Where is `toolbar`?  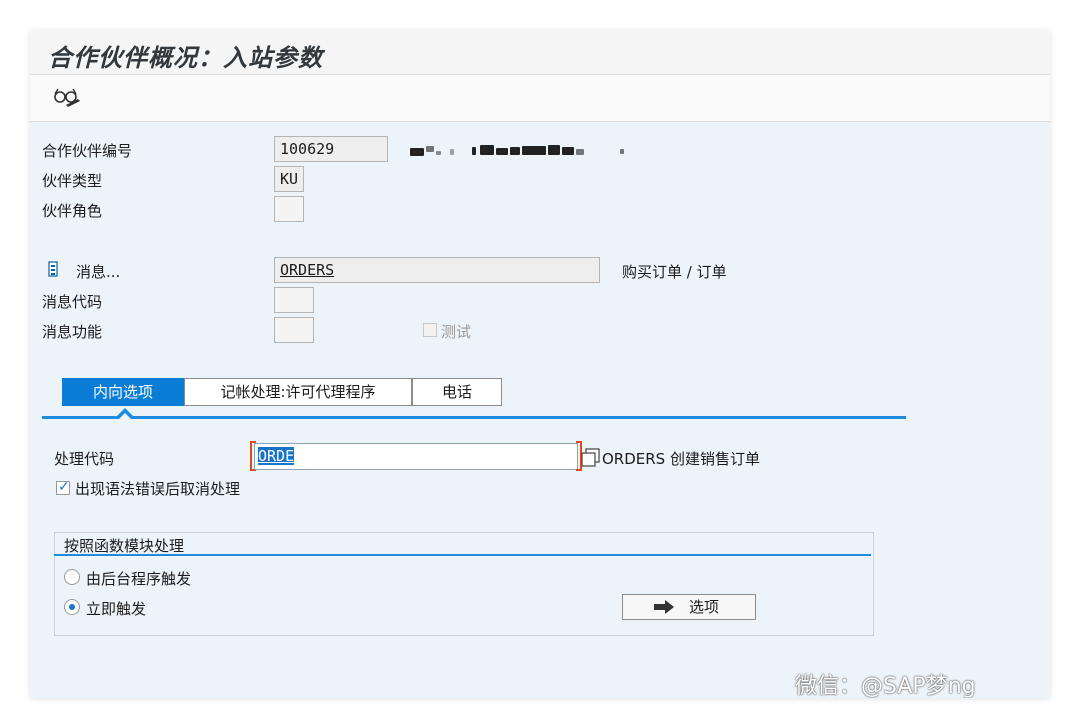
toolbar is located at coordinates (540, 98).